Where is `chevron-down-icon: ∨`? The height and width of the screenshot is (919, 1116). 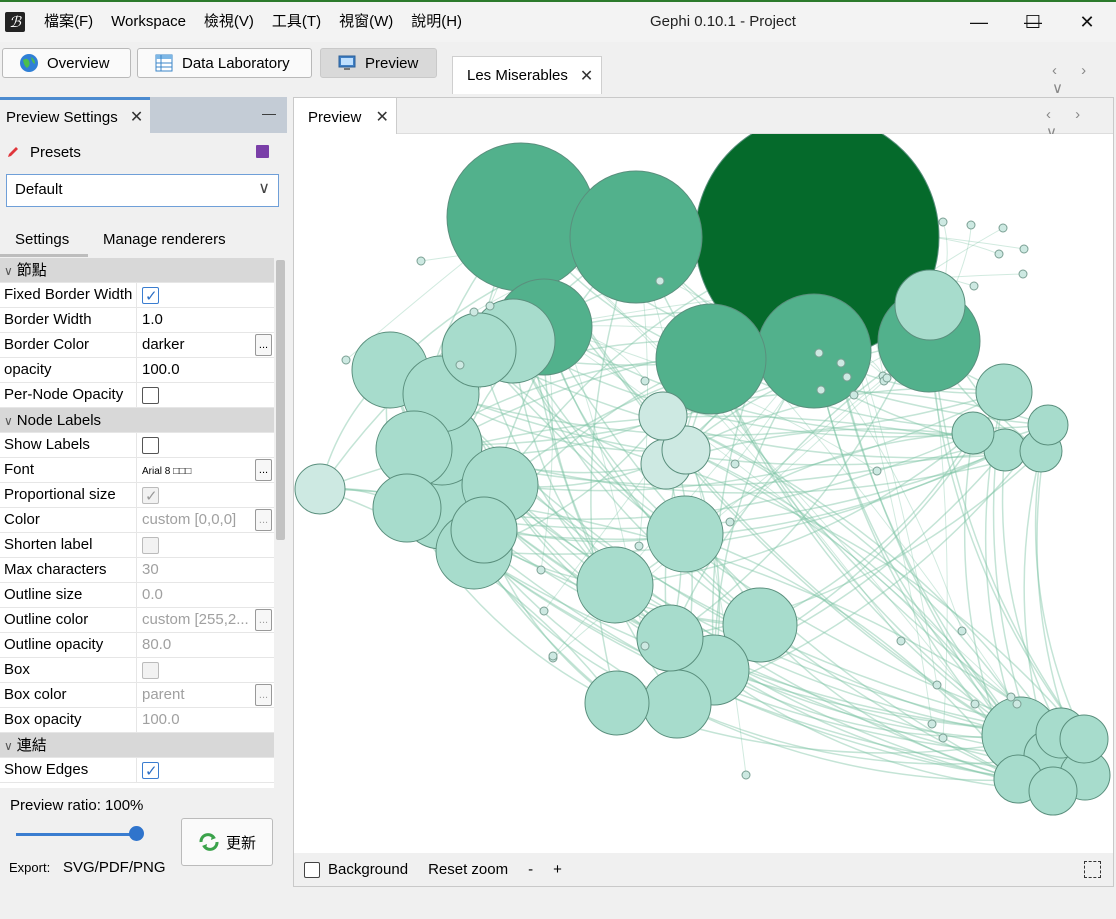 chevron-down-icon: ∨ is located at coordinates (8, 746).